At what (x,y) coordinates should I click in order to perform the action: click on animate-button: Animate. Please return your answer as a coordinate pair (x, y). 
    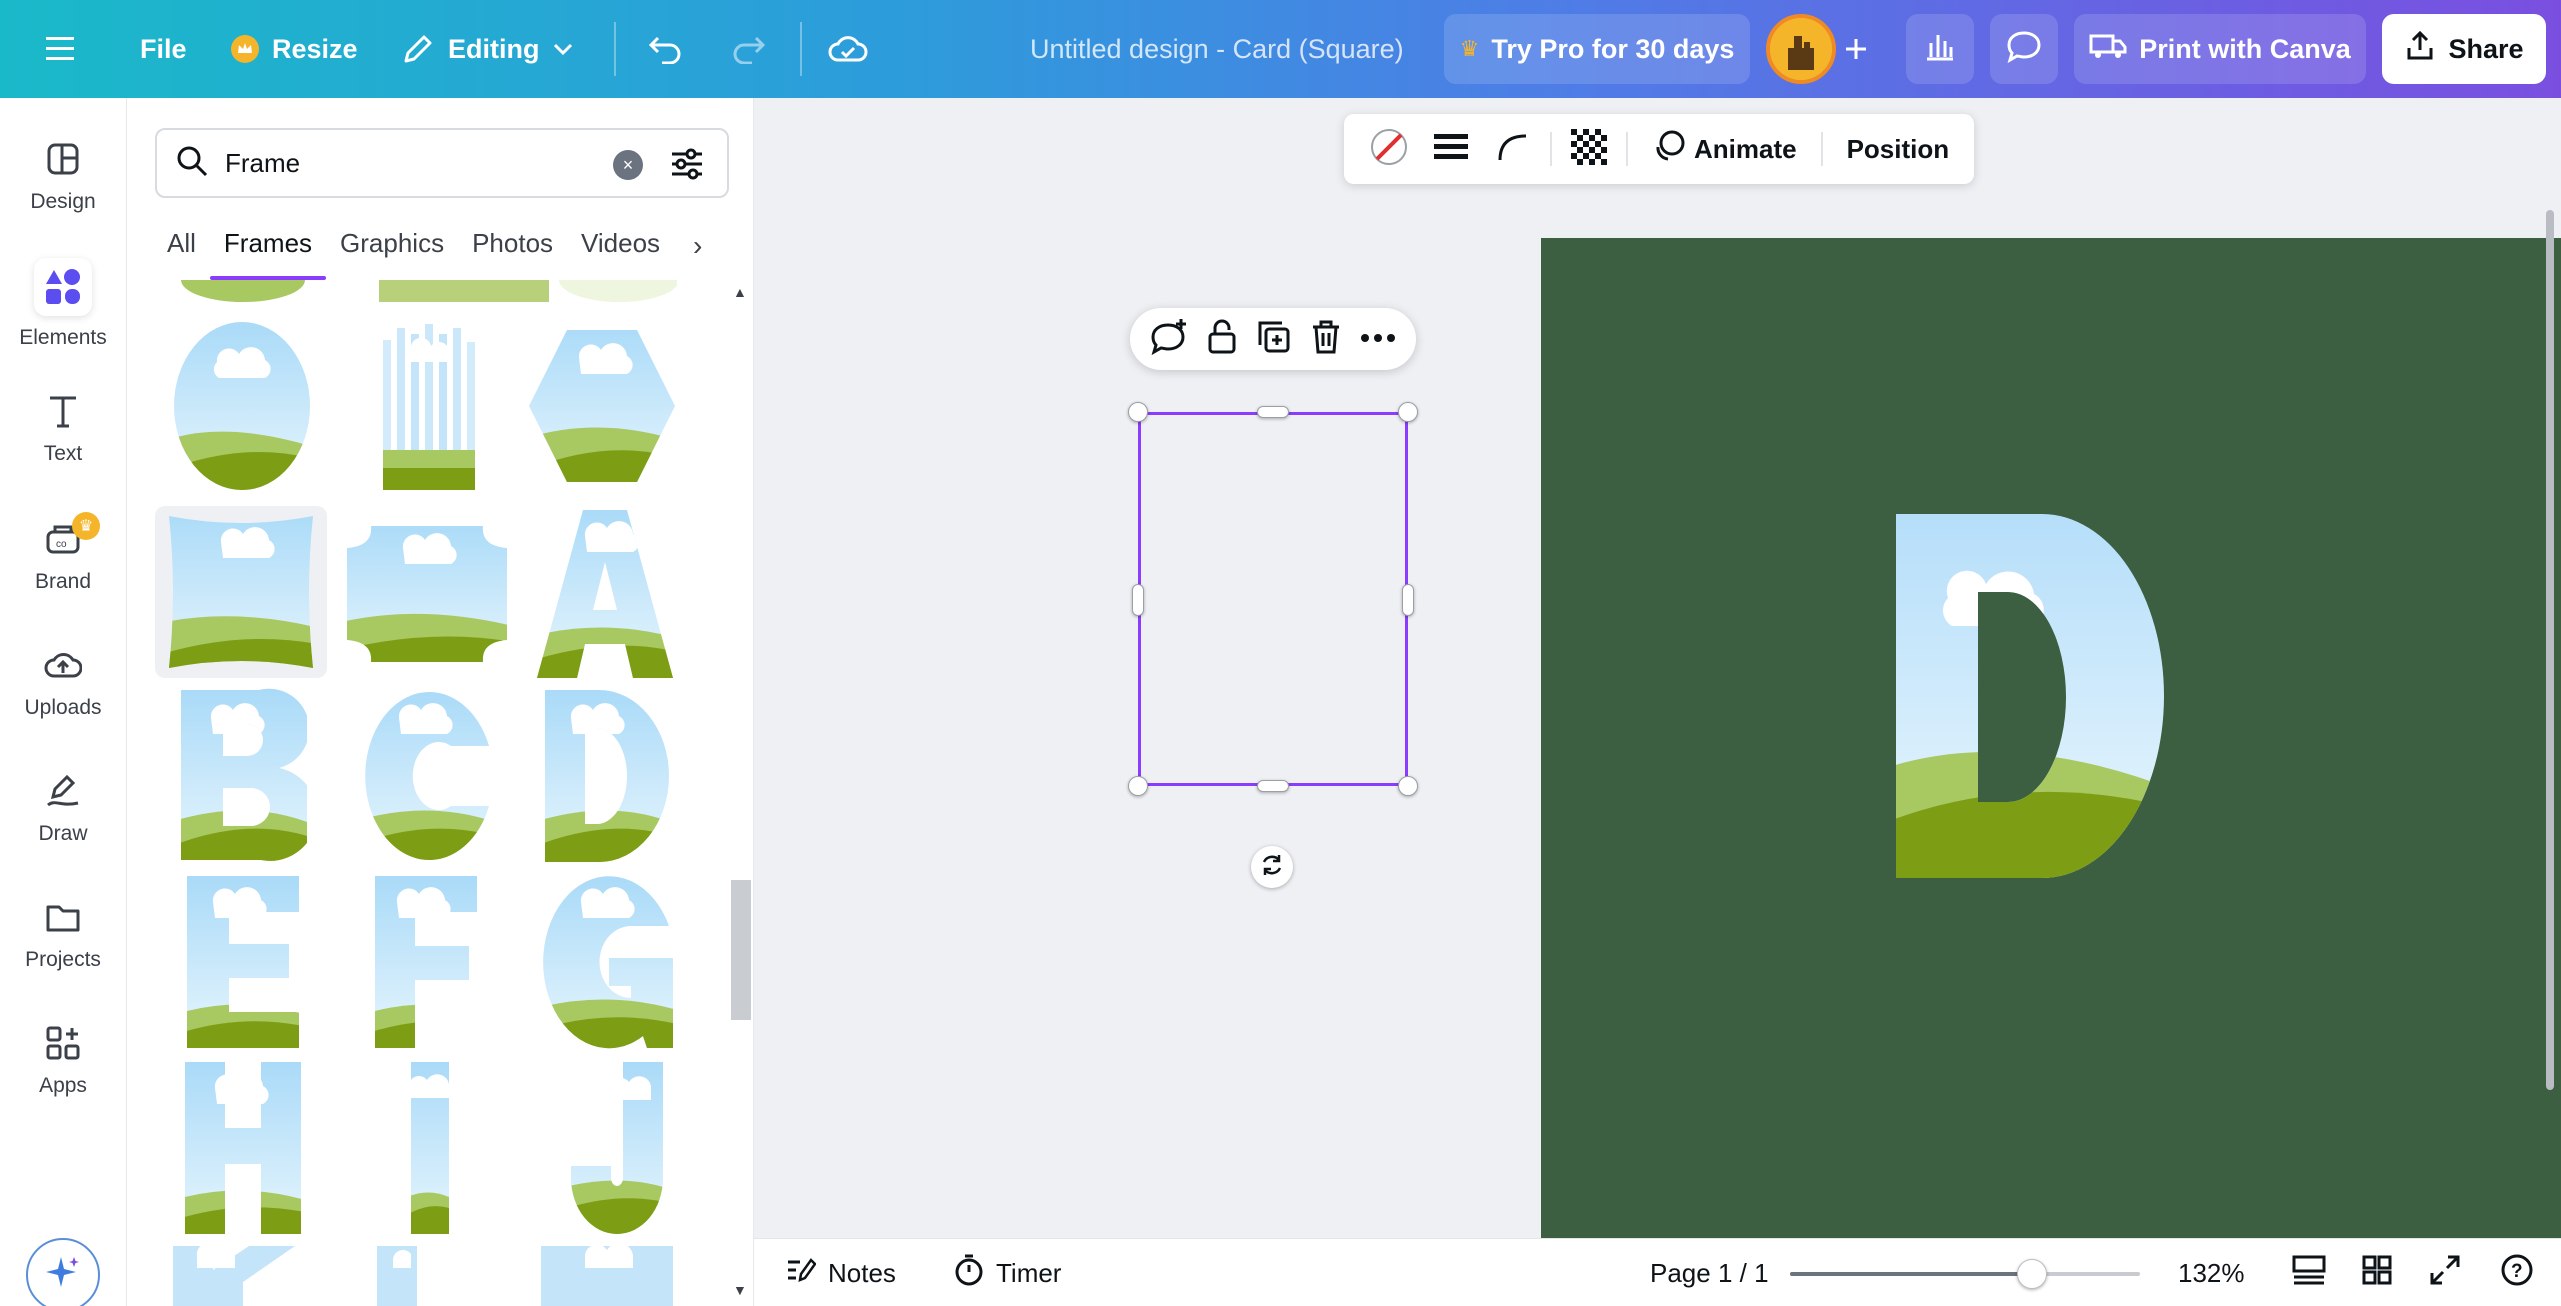
    Looking at the image, I should click on (1724, 149).